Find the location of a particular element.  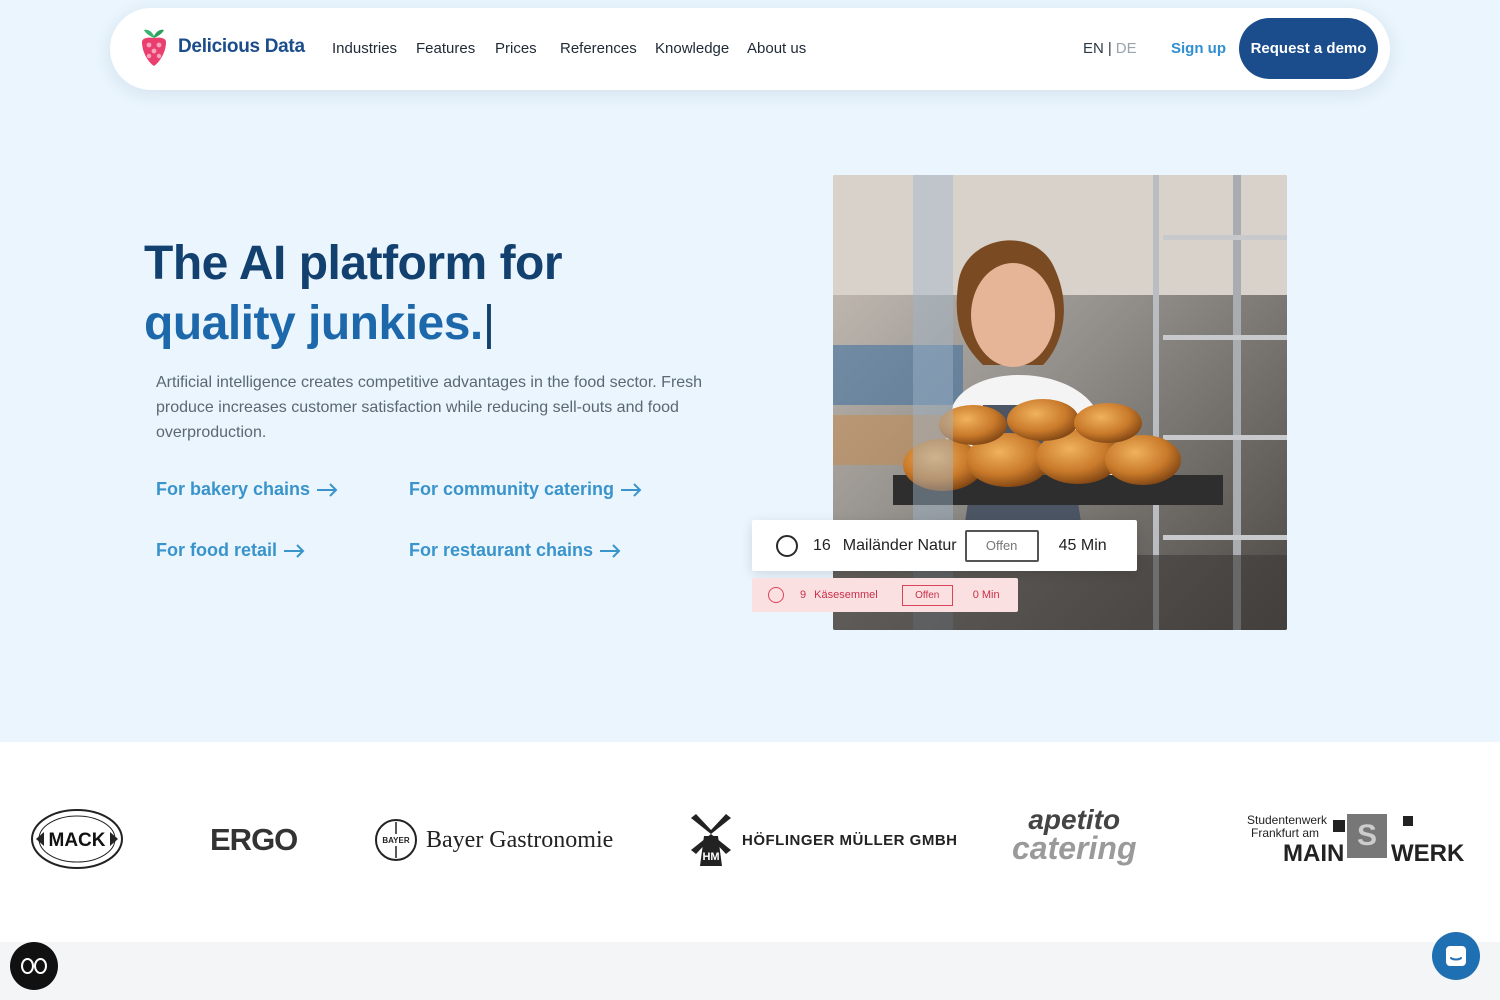

logo-mack-text: MACK is located at coordinates (77, 840).